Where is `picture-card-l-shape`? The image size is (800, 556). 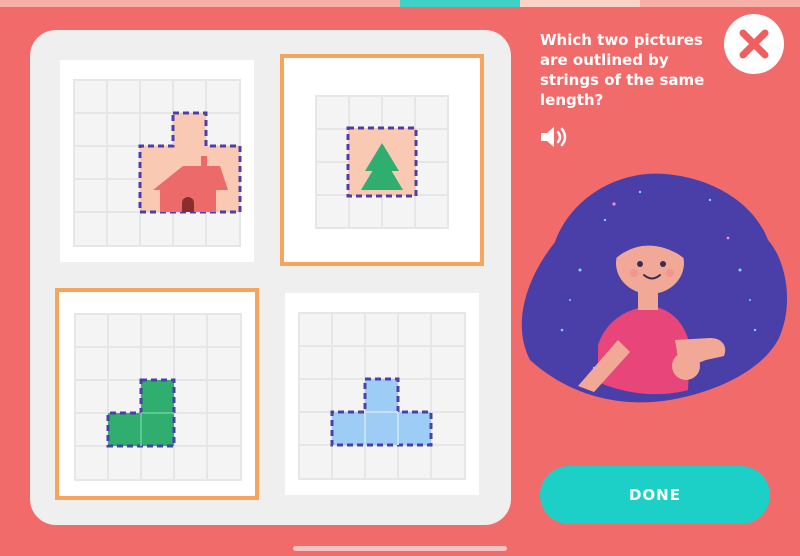
picture-card-l-shape is located at coordinates (157, 394).